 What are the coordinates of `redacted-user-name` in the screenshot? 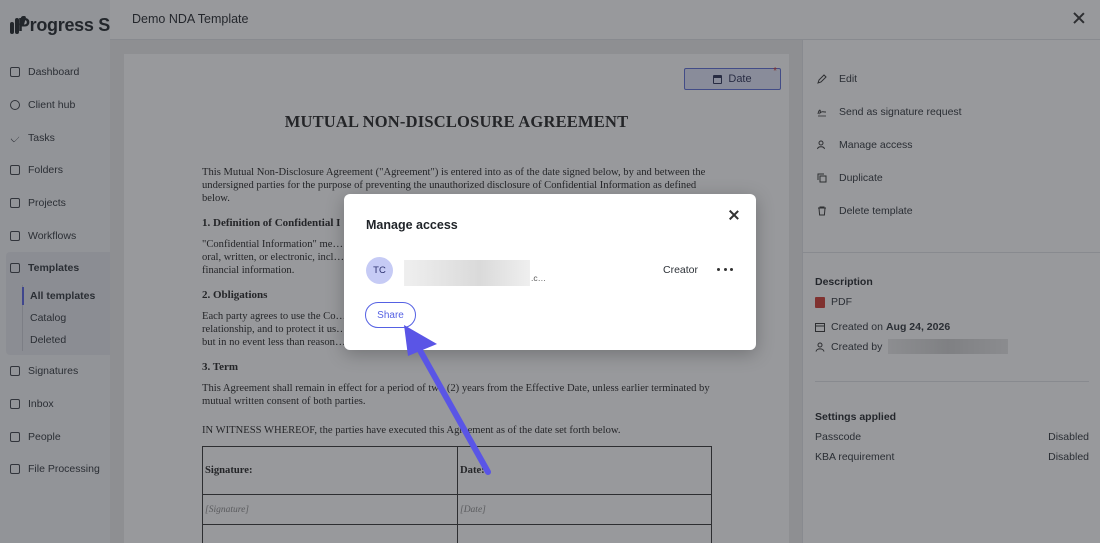 It's located at (467, 273).